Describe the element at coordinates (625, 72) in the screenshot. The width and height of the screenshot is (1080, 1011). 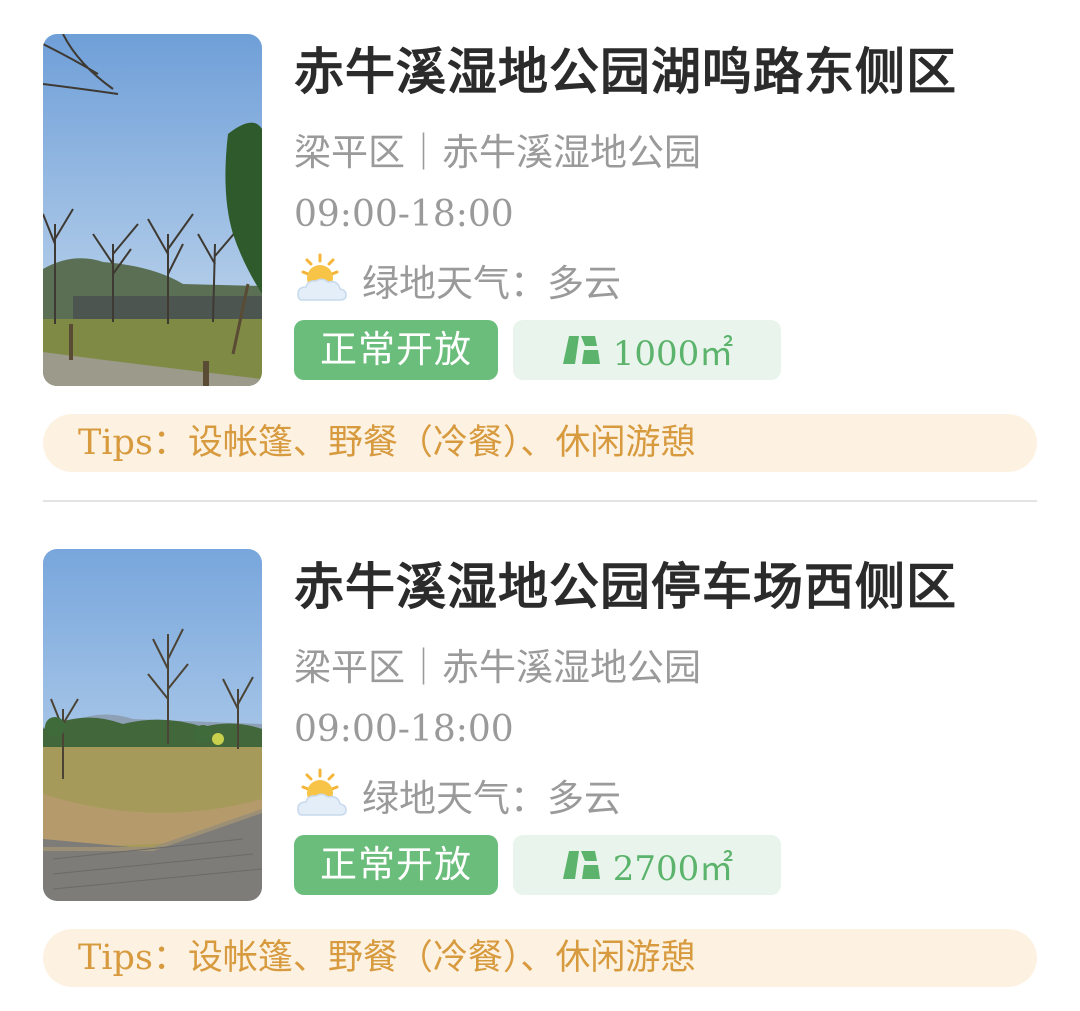
I see `park-title: 赤牛溪湿地公园湖鸣路东侧区` at that location.